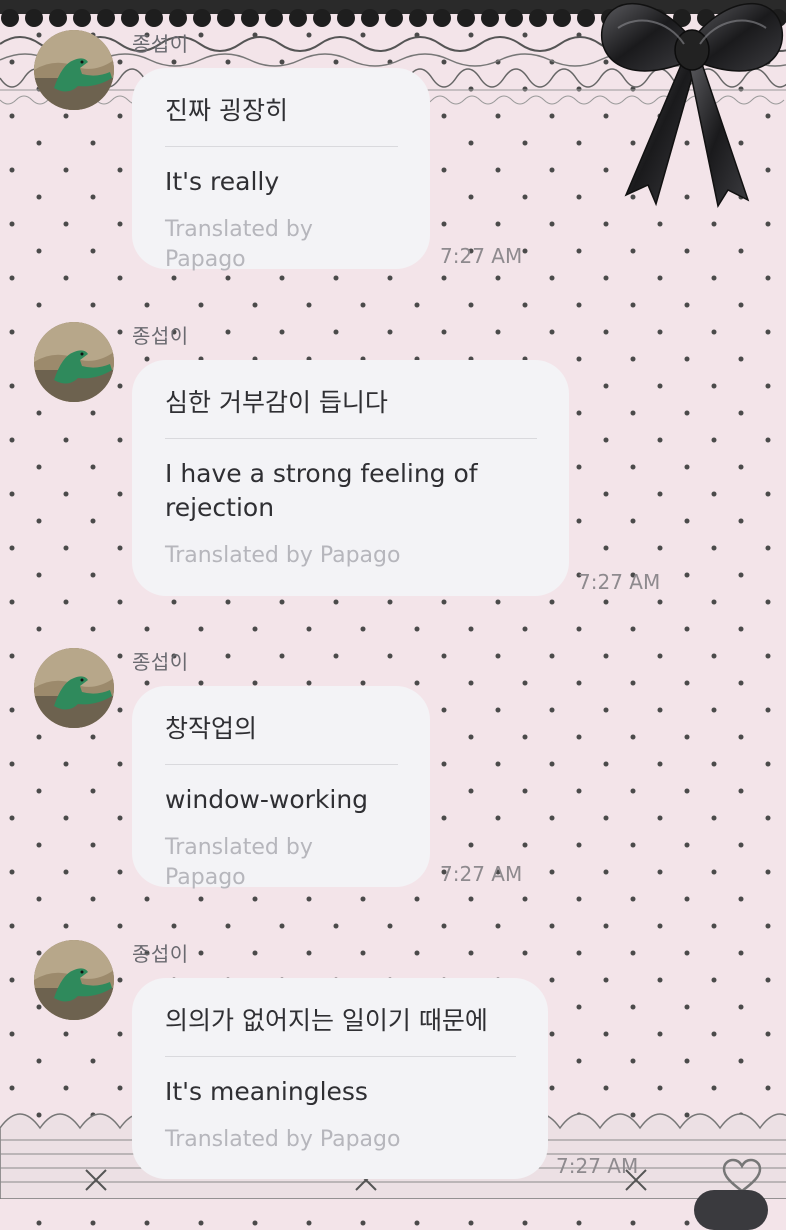  I want to click on translated-text: I have a strong feeling of rejection, so click(321, 490).